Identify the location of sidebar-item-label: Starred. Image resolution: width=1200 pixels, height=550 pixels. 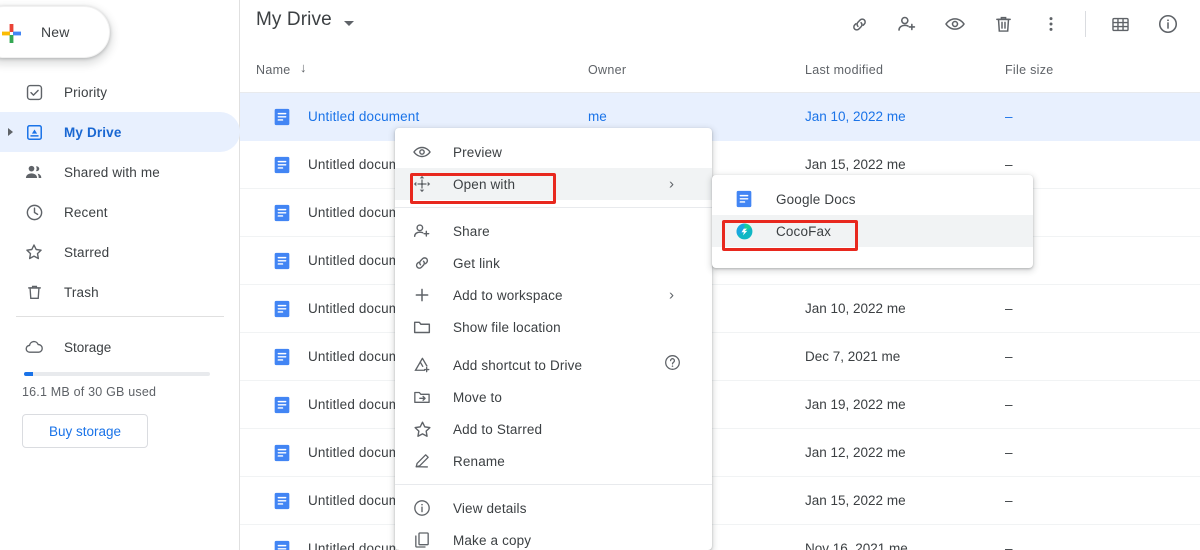
(87, 252).